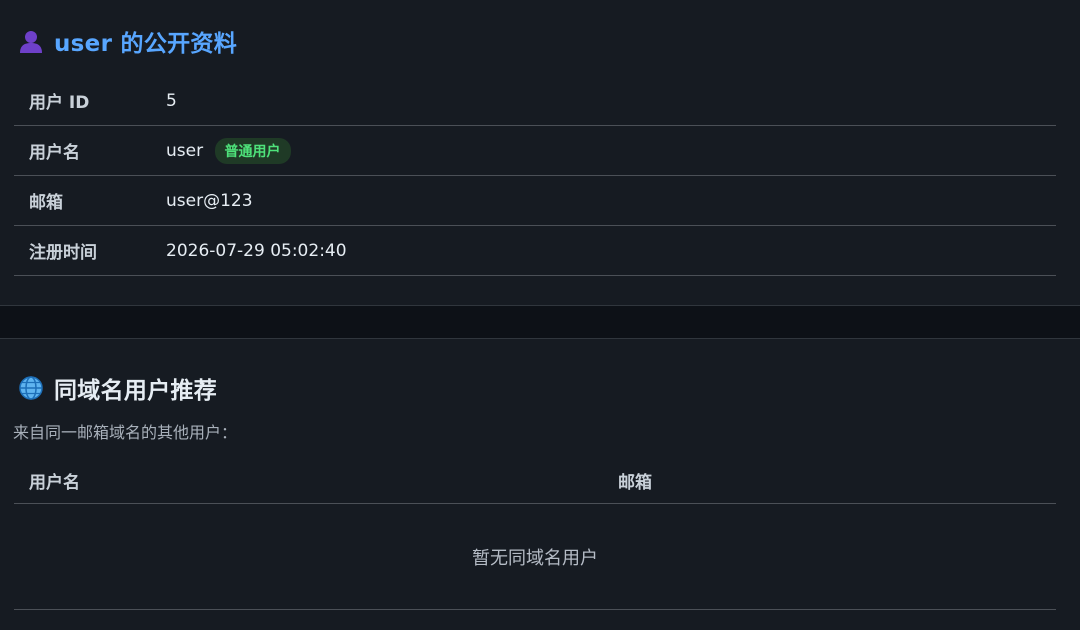  I want to click on recommend-header-row: 用户名 邮箱, so click(535, 480).